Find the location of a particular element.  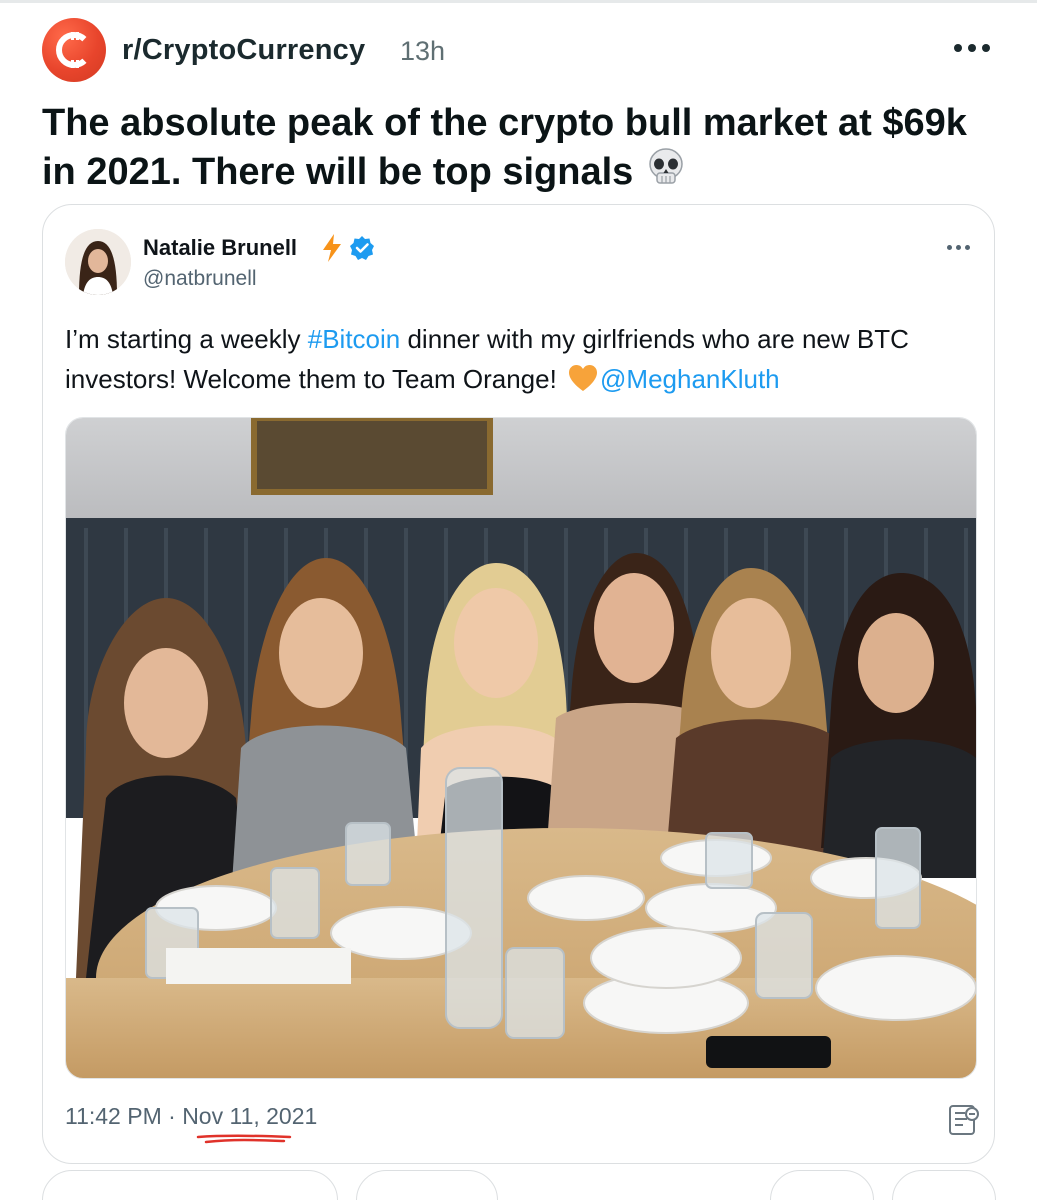

top-divider is located at coordinates (518, 1).